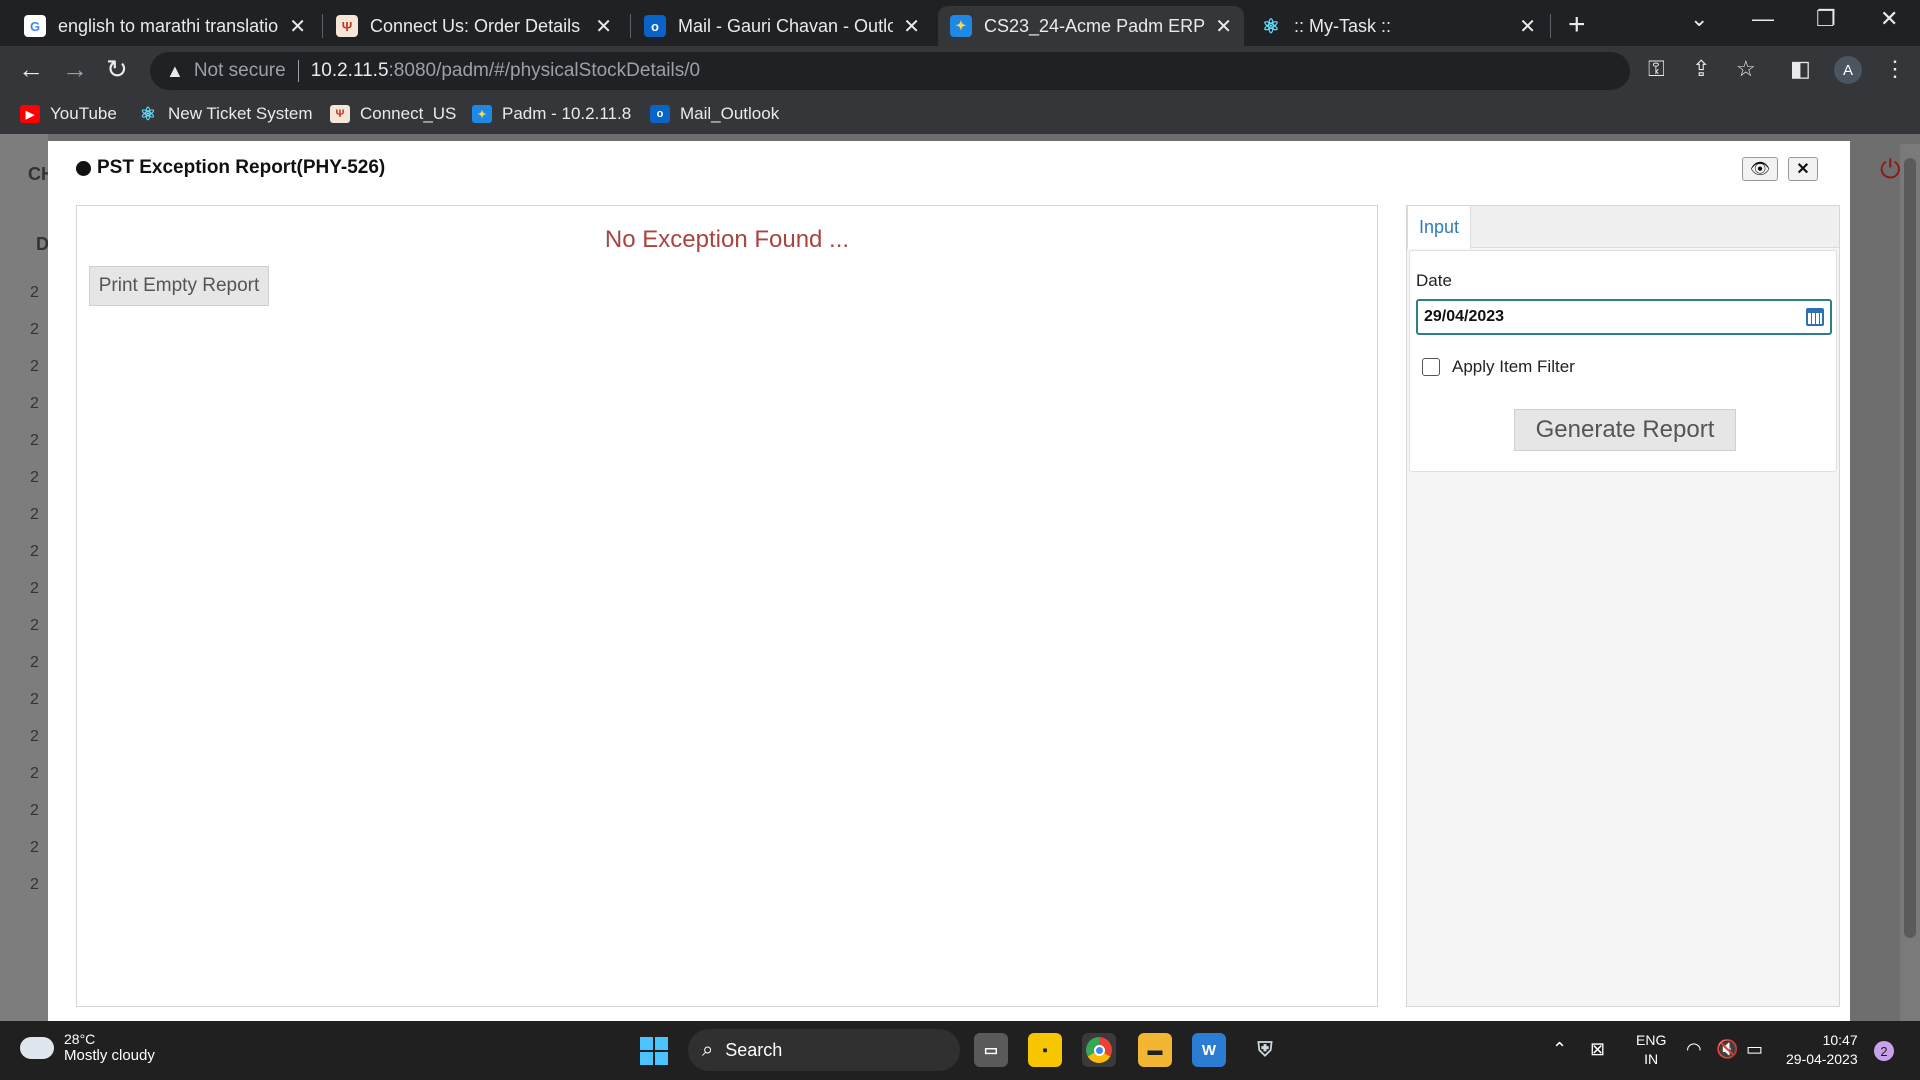 This screenshot has height=1080, width=1920. Describe the element at coordinates (37, 1043) in the screenshot. I see `cloudy-weather-icon` at that location.